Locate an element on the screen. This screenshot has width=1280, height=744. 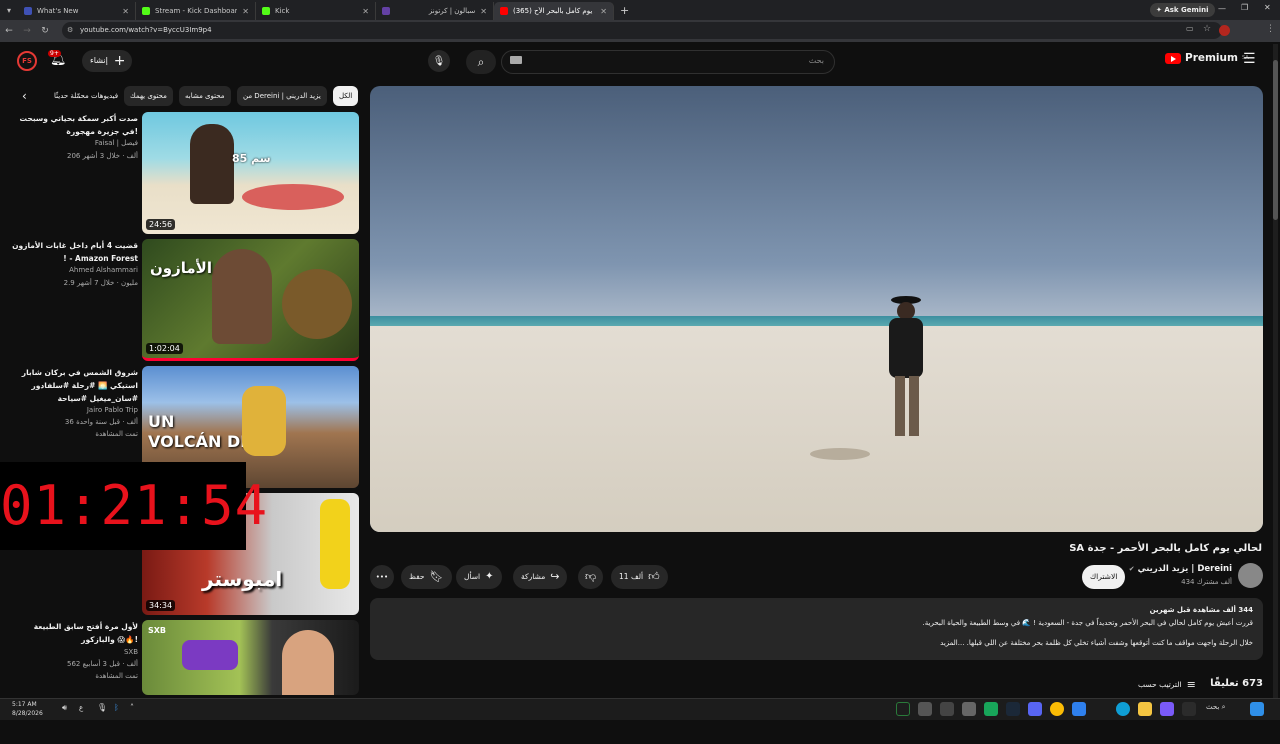
browser-tab-active: (365) لحالي يوم كامل بالبحر الأح...✕ is located at coordinates (554, 11).